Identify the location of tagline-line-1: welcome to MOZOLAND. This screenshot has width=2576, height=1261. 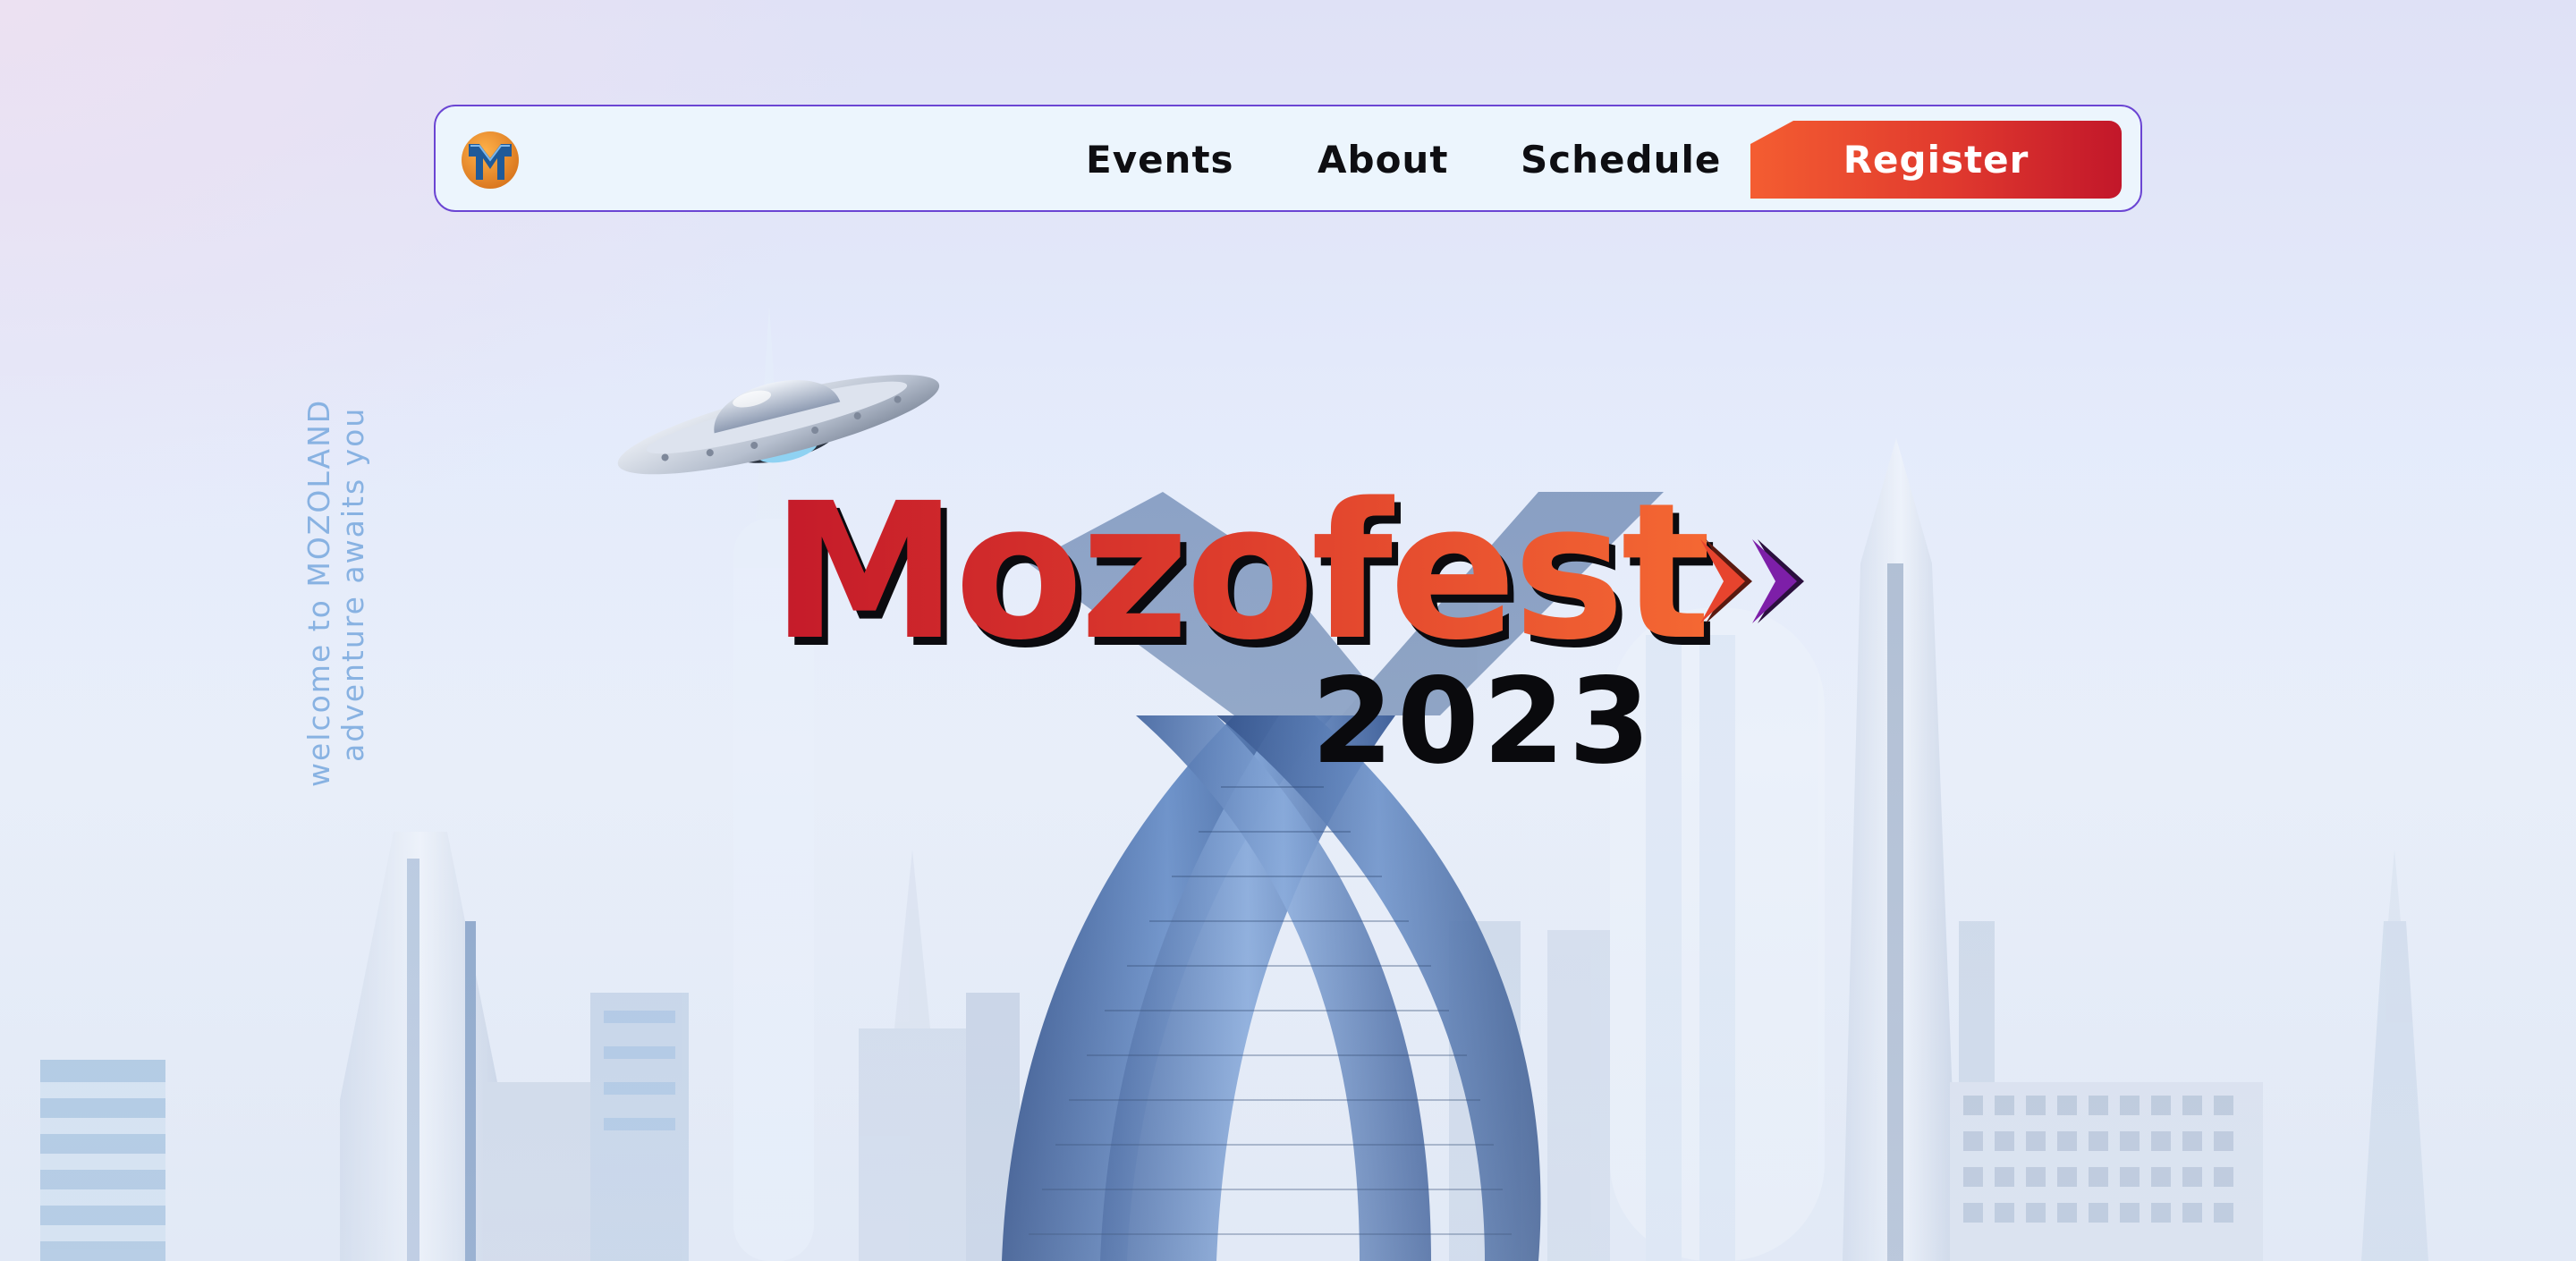
(318, 592).